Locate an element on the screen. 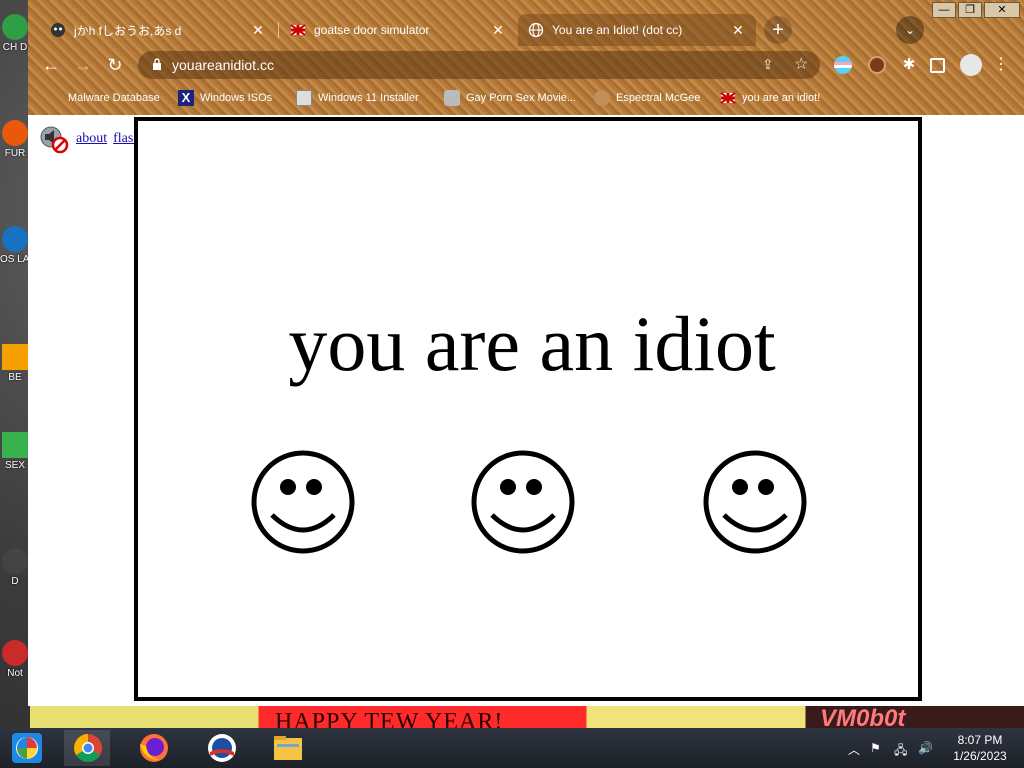  bookmark-label: Windows 11 Installer is located at coordinates (368, 98).